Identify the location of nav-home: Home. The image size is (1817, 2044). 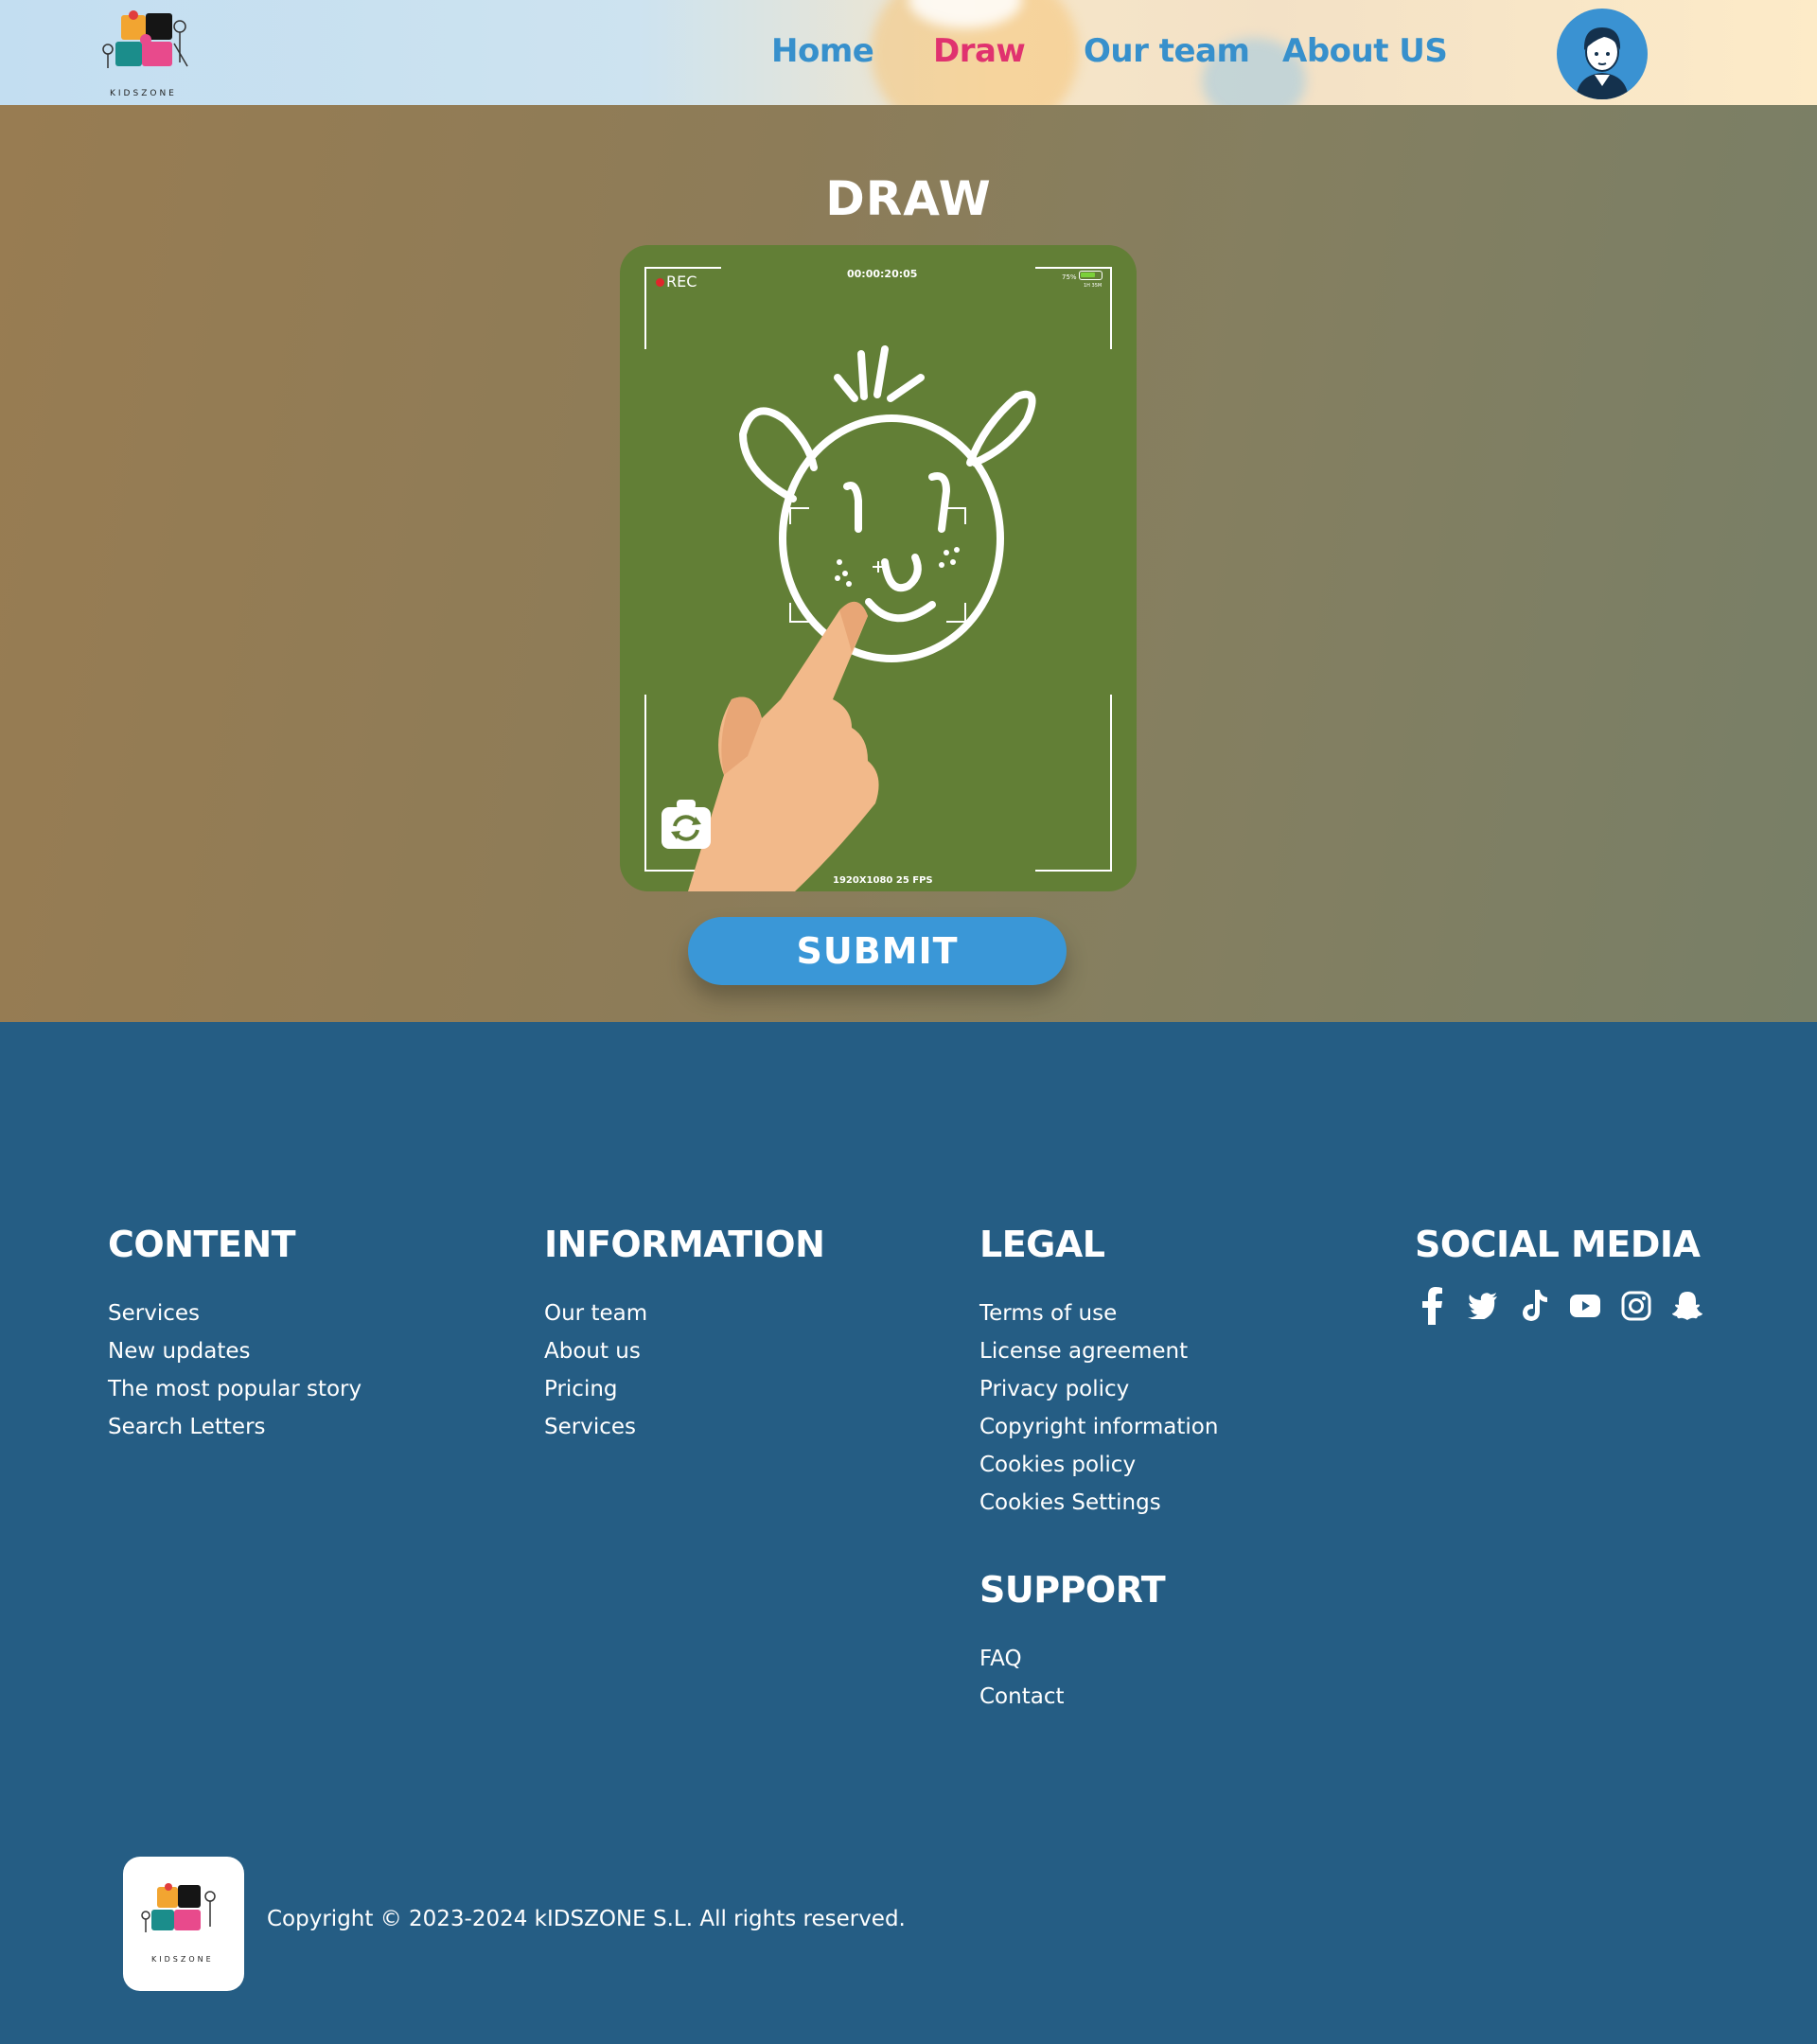
(823, 51).